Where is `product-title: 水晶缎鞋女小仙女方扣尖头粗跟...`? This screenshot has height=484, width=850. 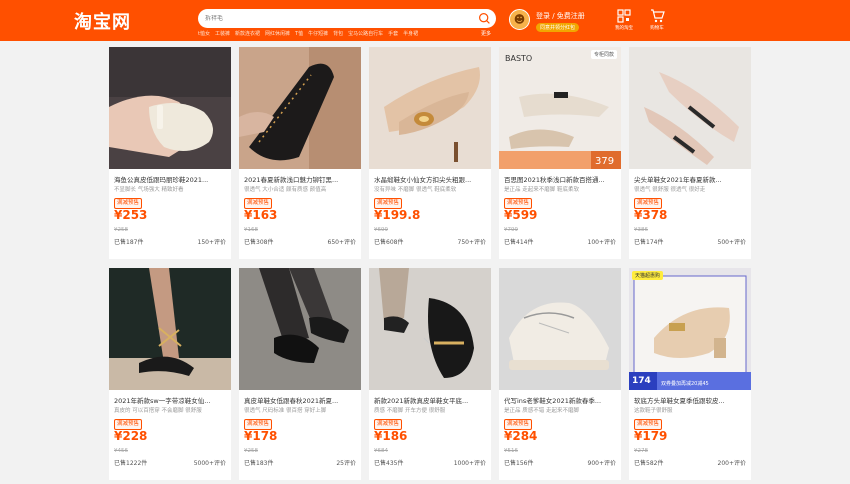
product-title: 水晶缎鞋女小仙女方扣尖头粗跟... is located at coordinates (431, 179).